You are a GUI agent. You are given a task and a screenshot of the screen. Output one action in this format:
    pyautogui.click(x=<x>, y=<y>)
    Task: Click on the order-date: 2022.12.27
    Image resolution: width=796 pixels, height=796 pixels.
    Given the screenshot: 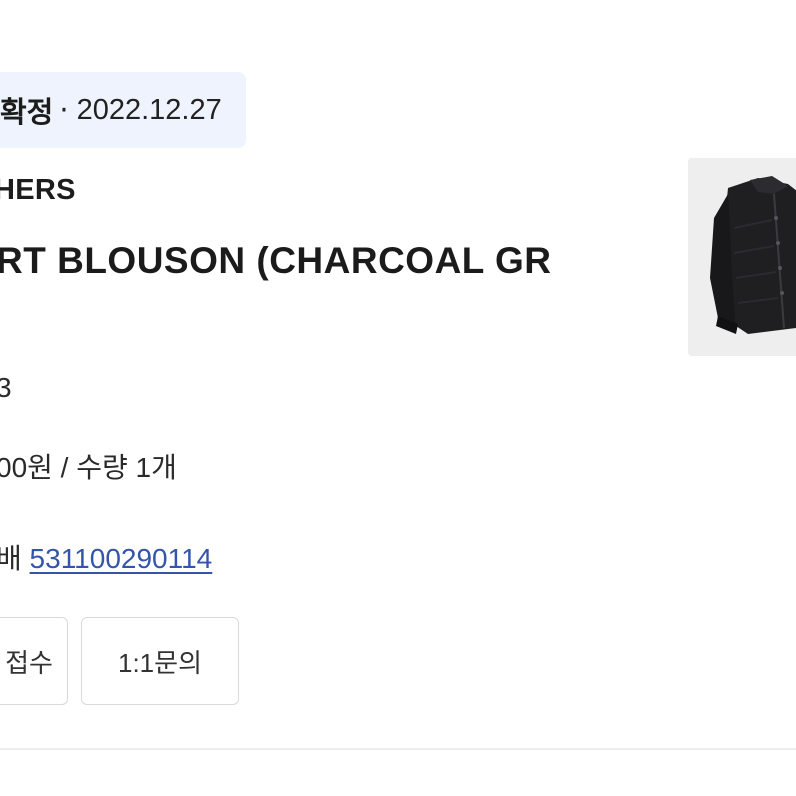 What is the action you would take?
    pyautogui.click(x=149, y=109)
    